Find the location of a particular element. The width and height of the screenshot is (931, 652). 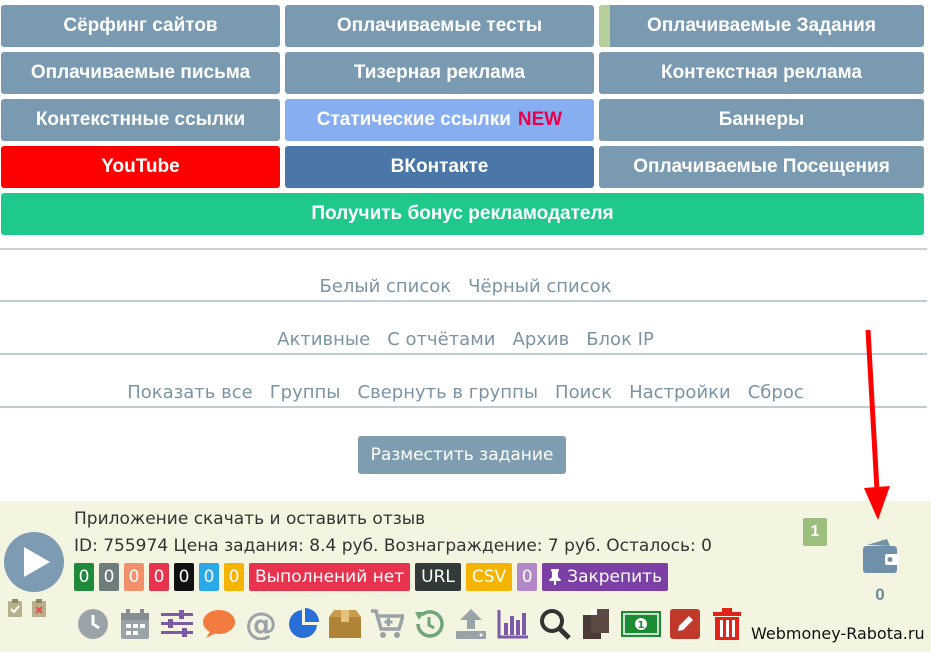

clock-icon is located at coordinates (93, 624).